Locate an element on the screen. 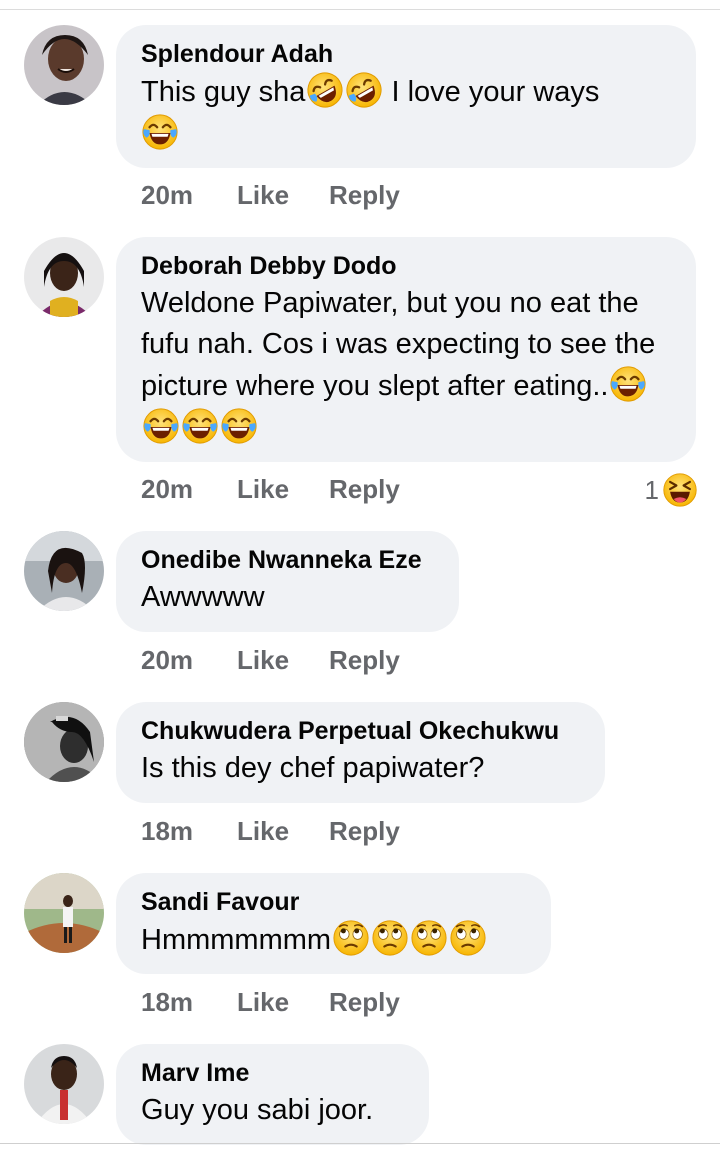 The image size is (720, 1154). comment-bubble: Marv Ime Guy you sabi joor. is located at coordinates (272, 1094).